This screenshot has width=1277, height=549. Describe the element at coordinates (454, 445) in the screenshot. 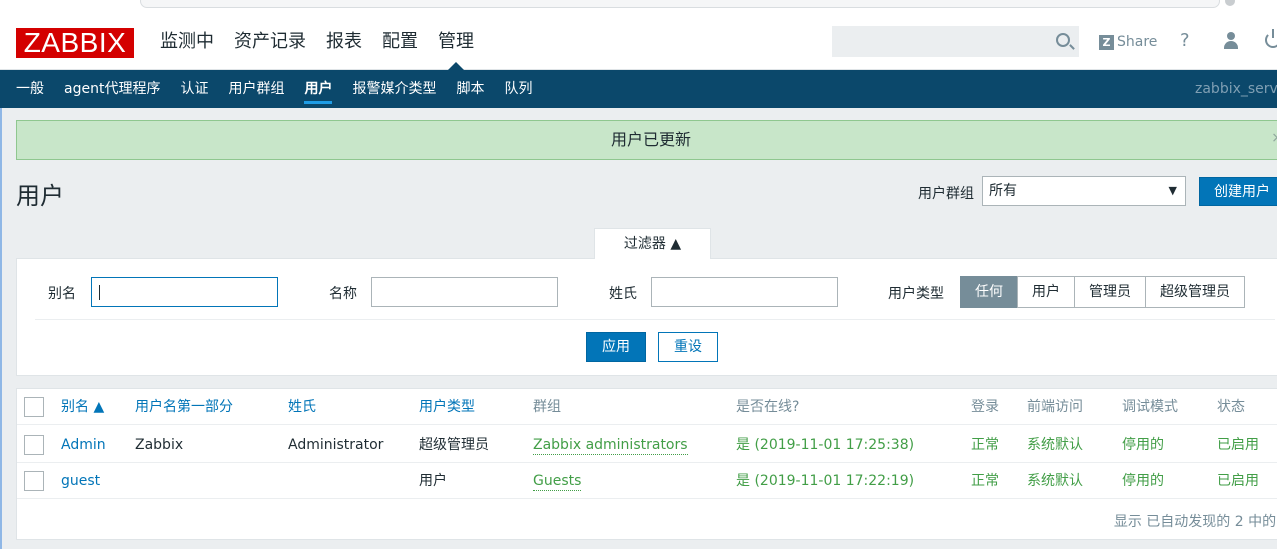

I see `user-type: 超级管理员` at that location.